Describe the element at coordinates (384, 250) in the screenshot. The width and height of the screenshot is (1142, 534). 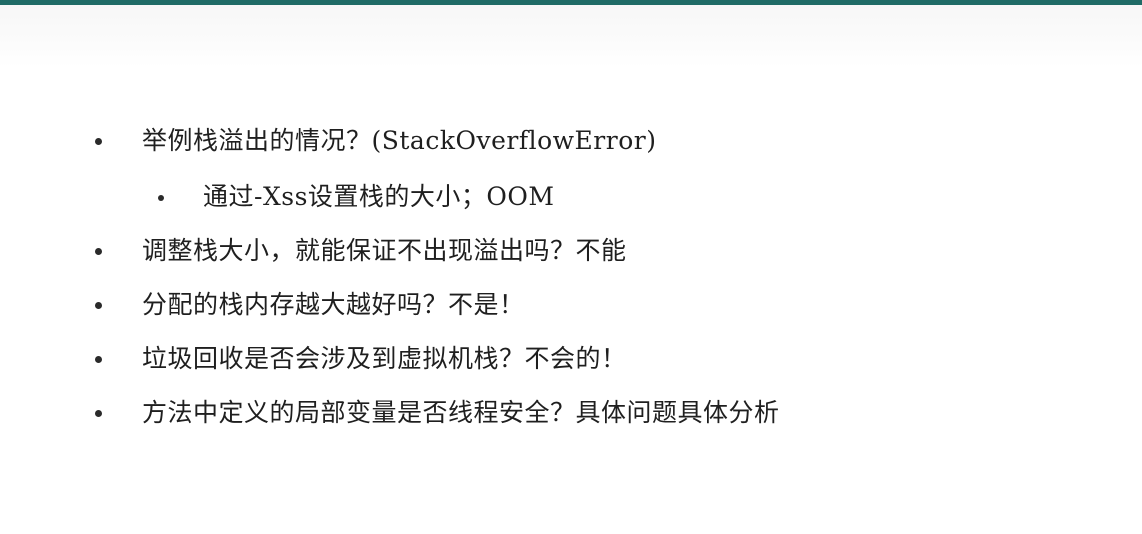
I see `list-item-text: 调整栈大小，就能保证不出现溢出吗？不能` at that location.